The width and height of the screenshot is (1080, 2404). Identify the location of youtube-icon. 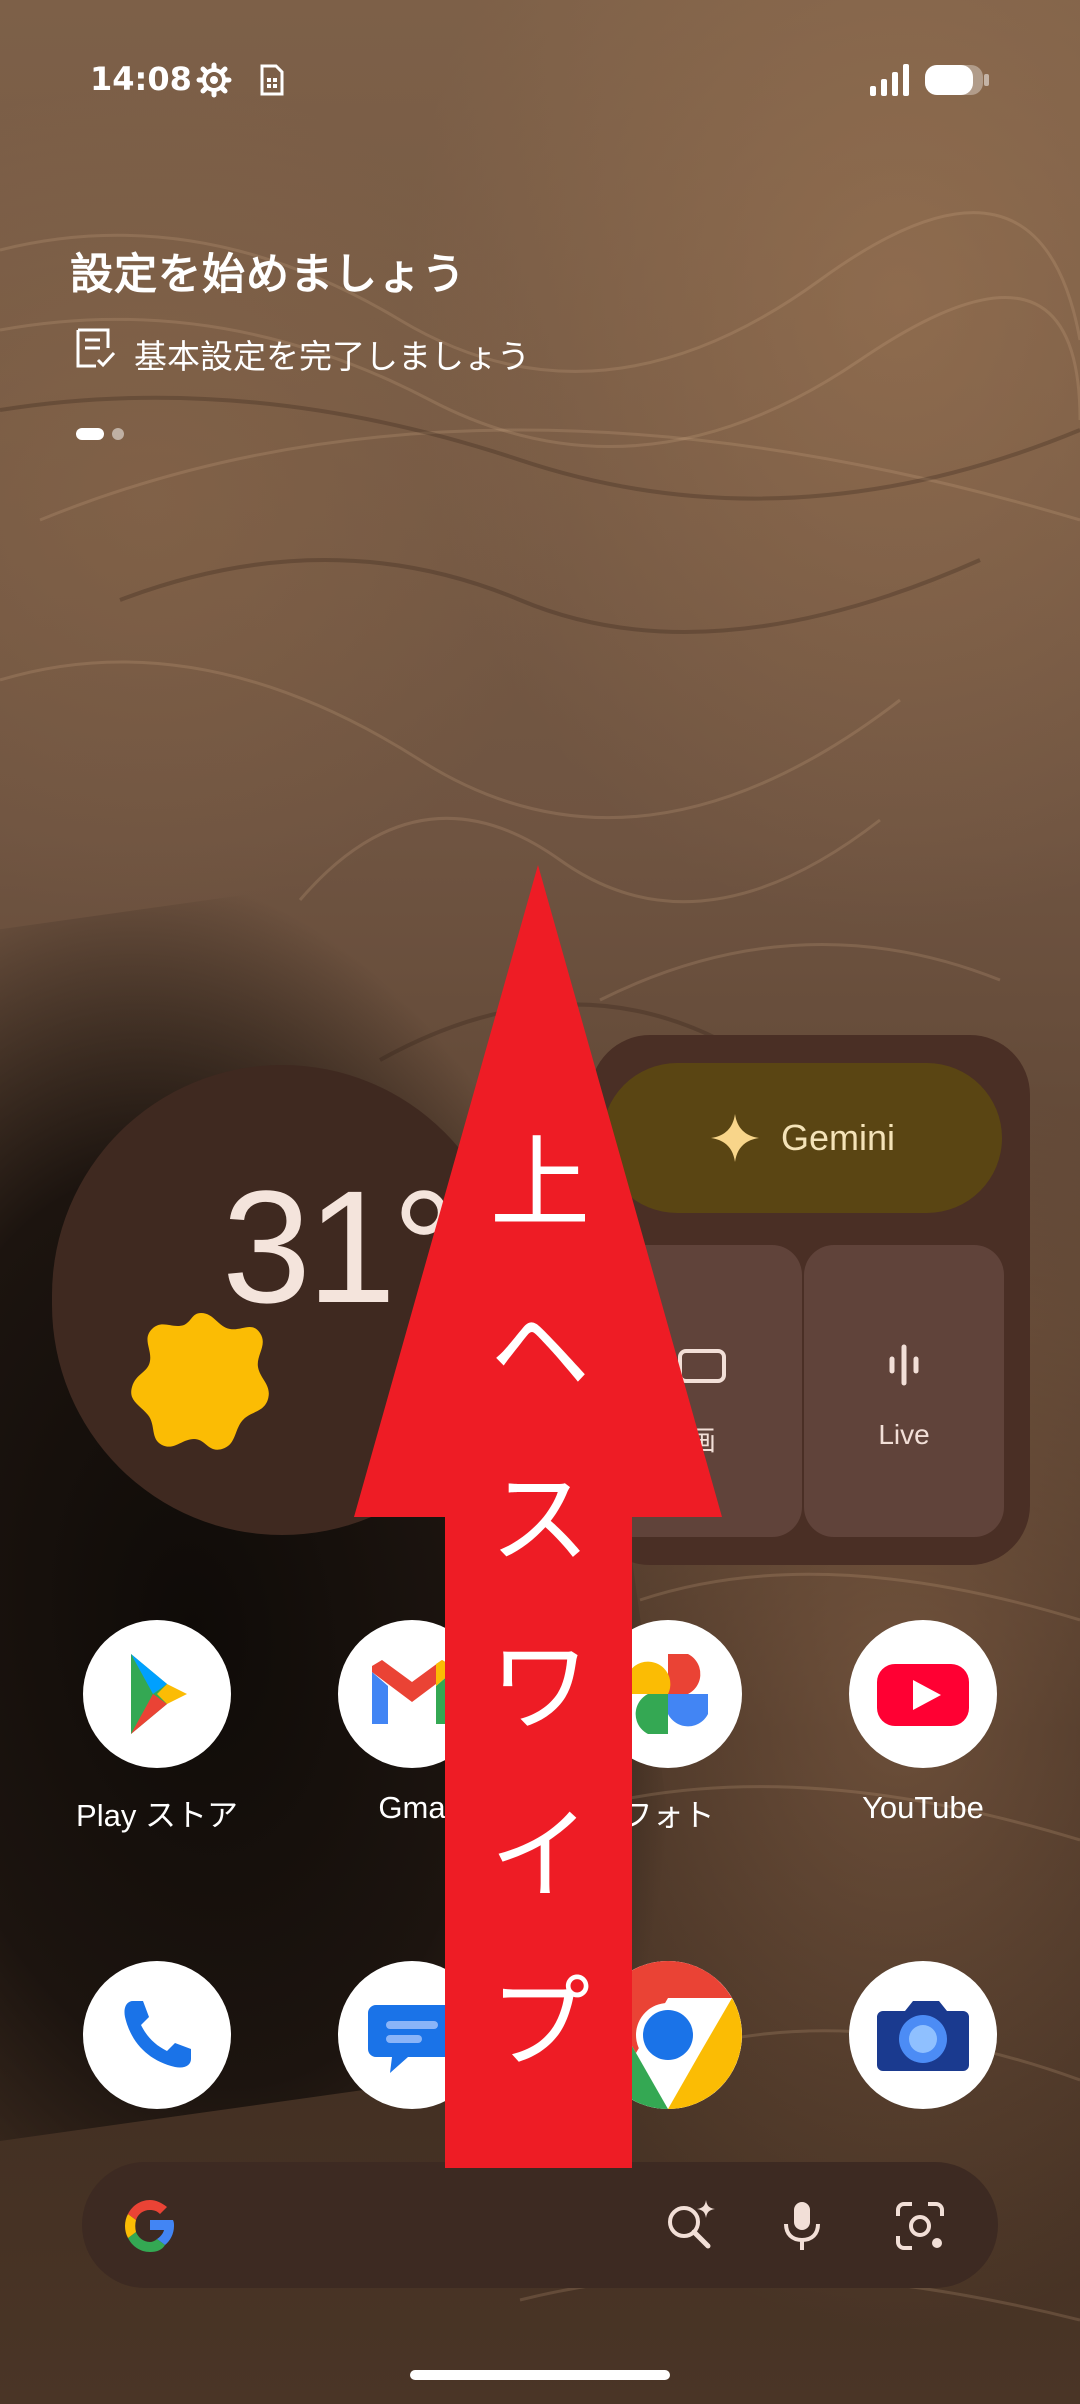
(923, 1695).